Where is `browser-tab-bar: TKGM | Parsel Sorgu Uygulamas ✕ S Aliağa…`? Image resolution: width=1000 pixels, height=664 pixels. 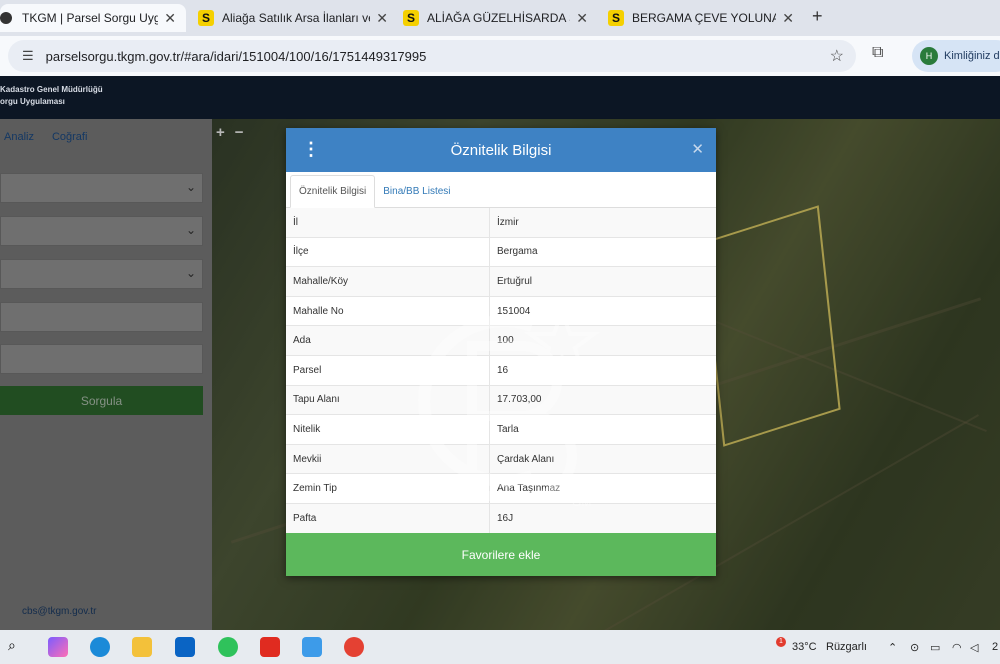 browser-tab-bar: TKGM | Parsel Sorgu Uygulamas ✕ S Aliağa… is located at coordinates (500, 18).